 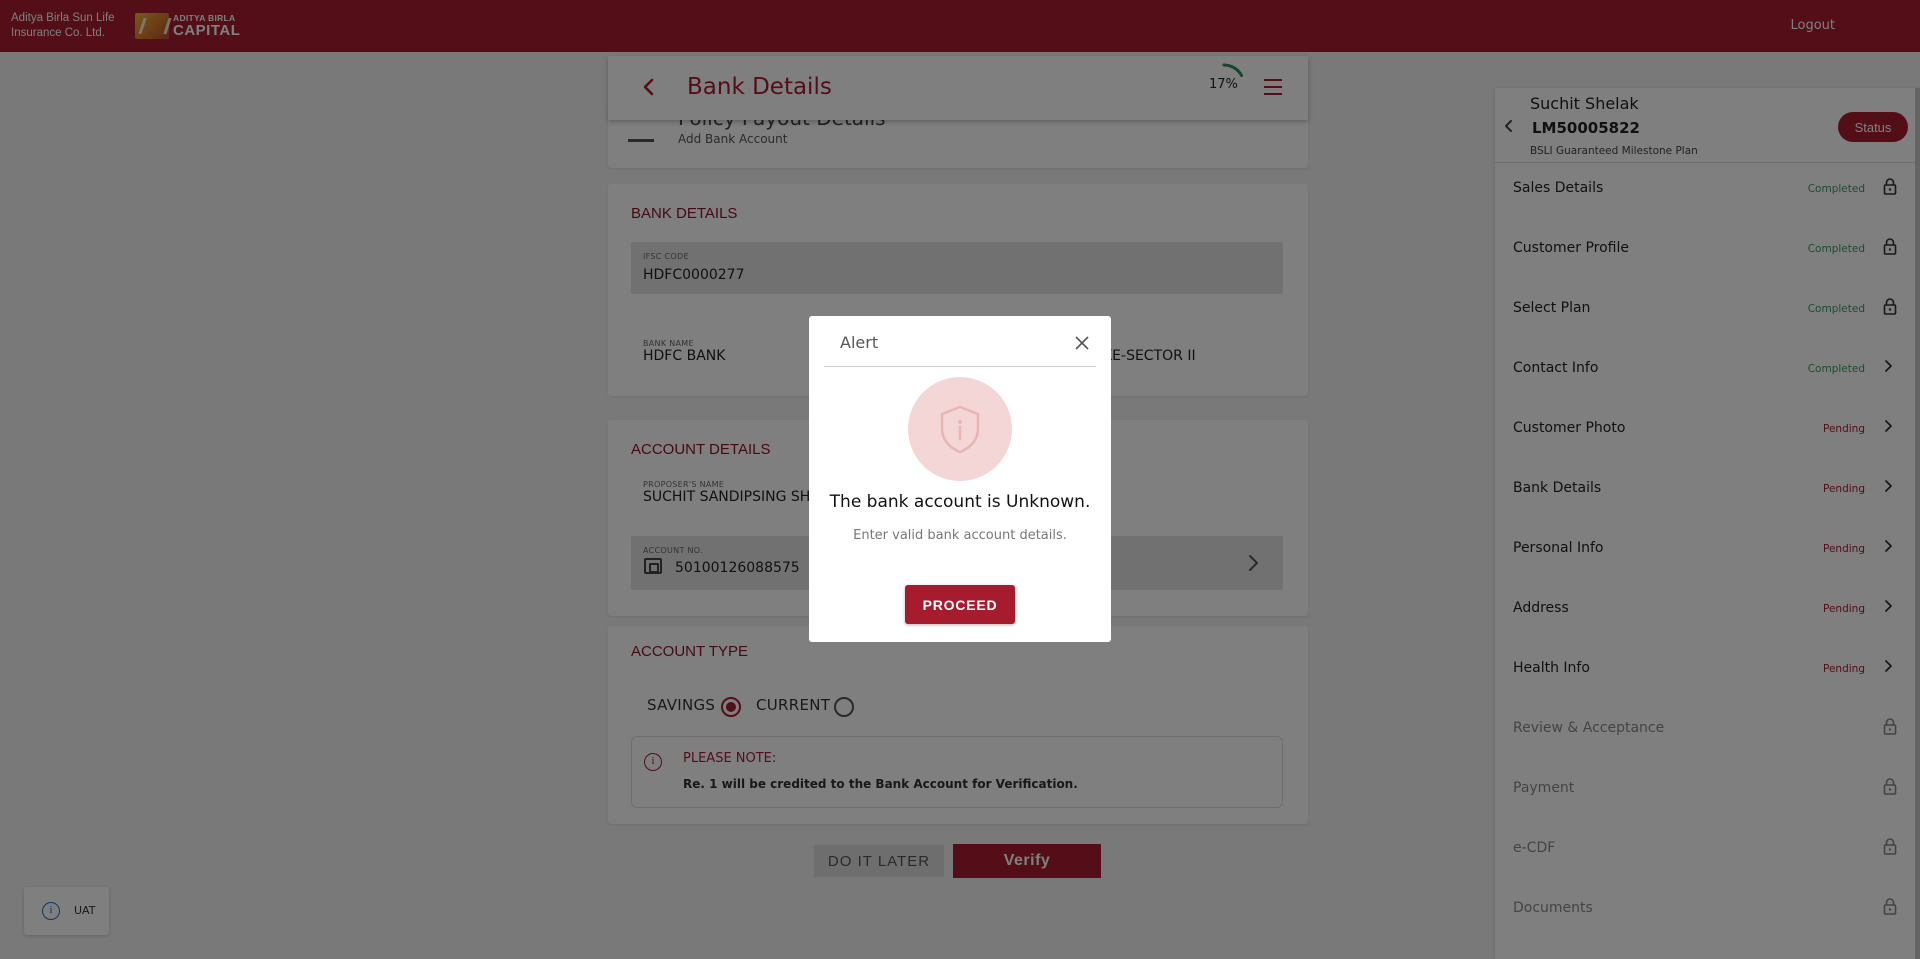 I want to click on dialog-title: Alert, so click(x=859, y=342).